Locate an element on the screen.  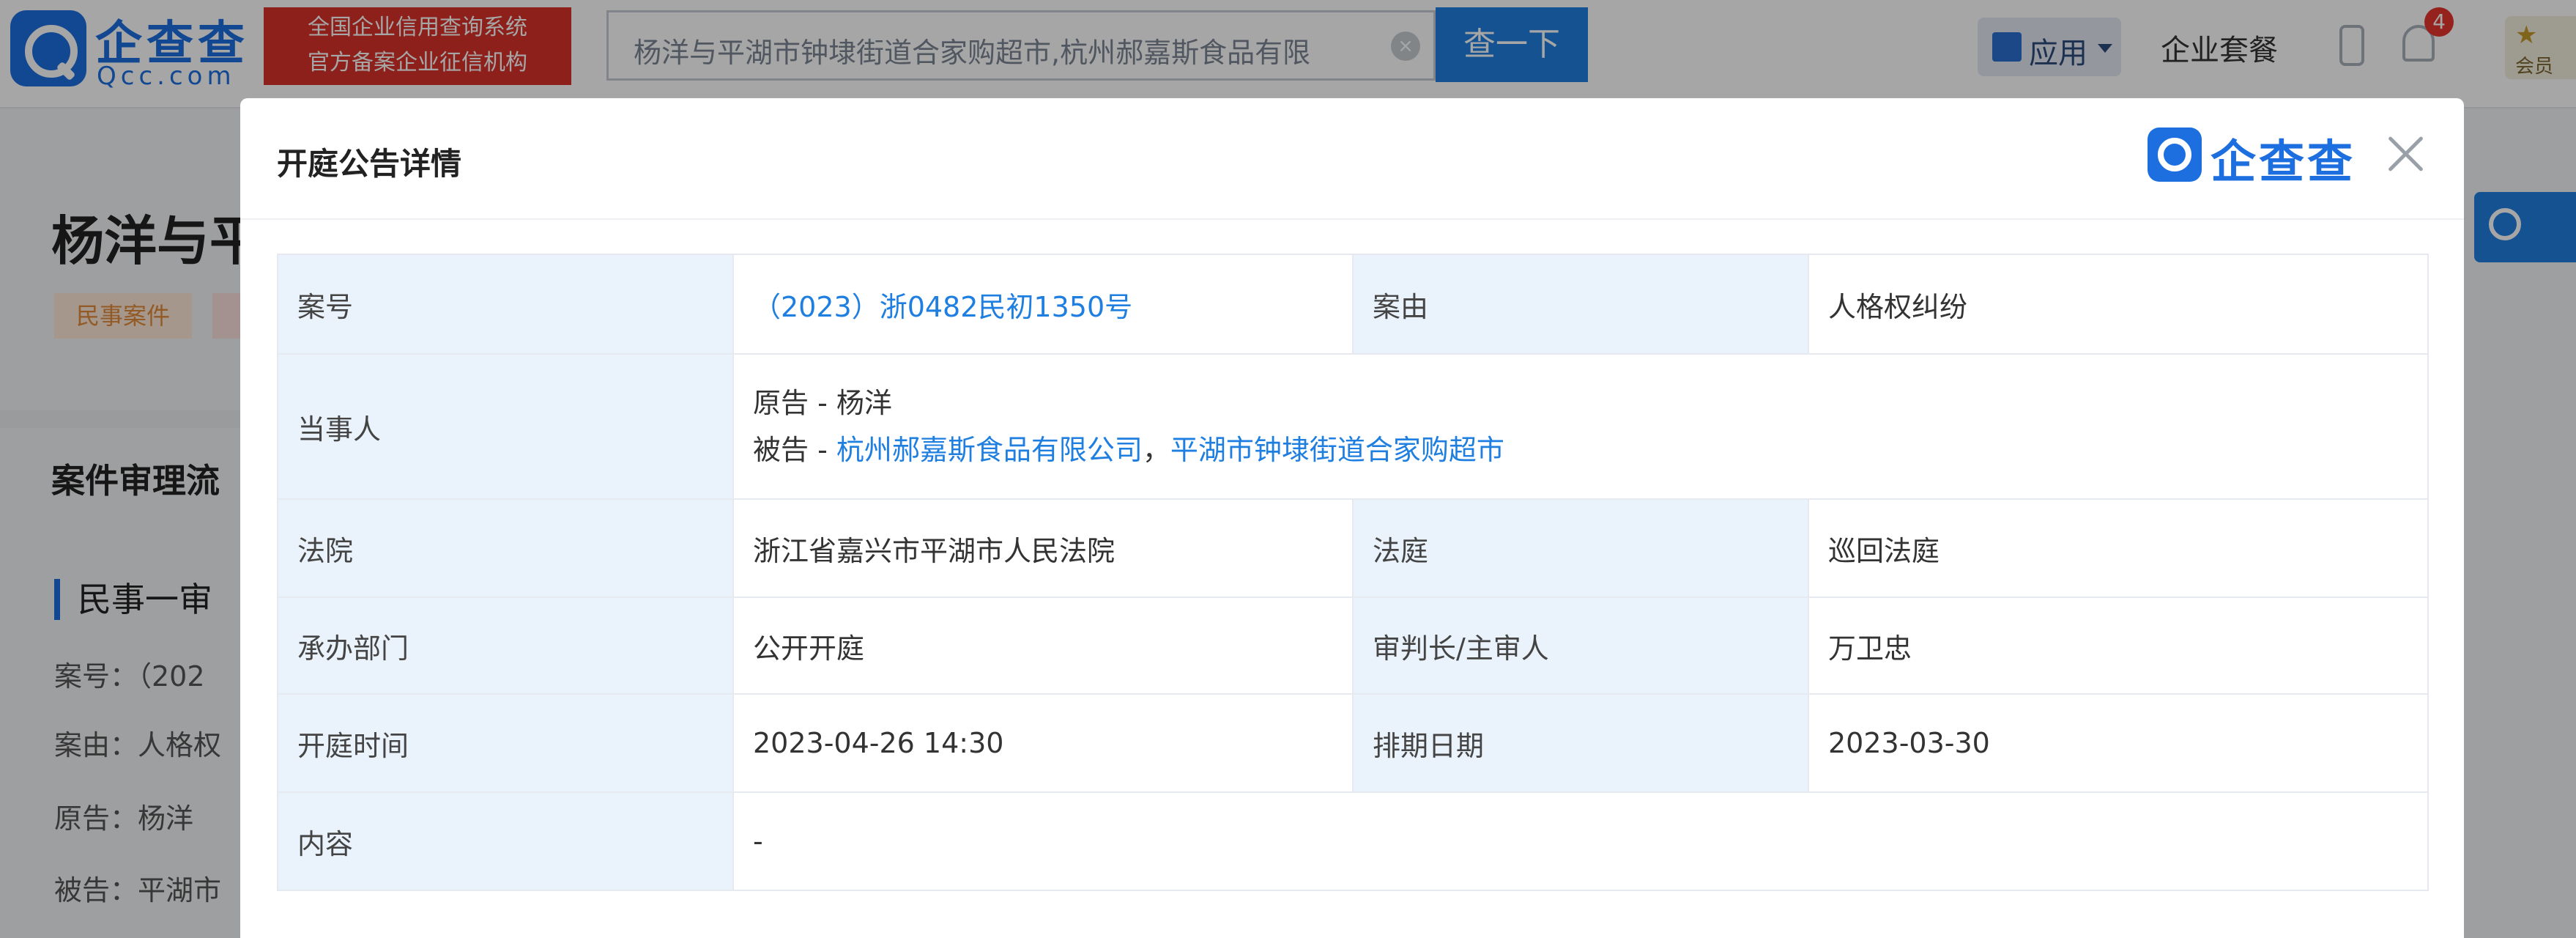
party-label: 当事人 is located at coordinates (505, 426).